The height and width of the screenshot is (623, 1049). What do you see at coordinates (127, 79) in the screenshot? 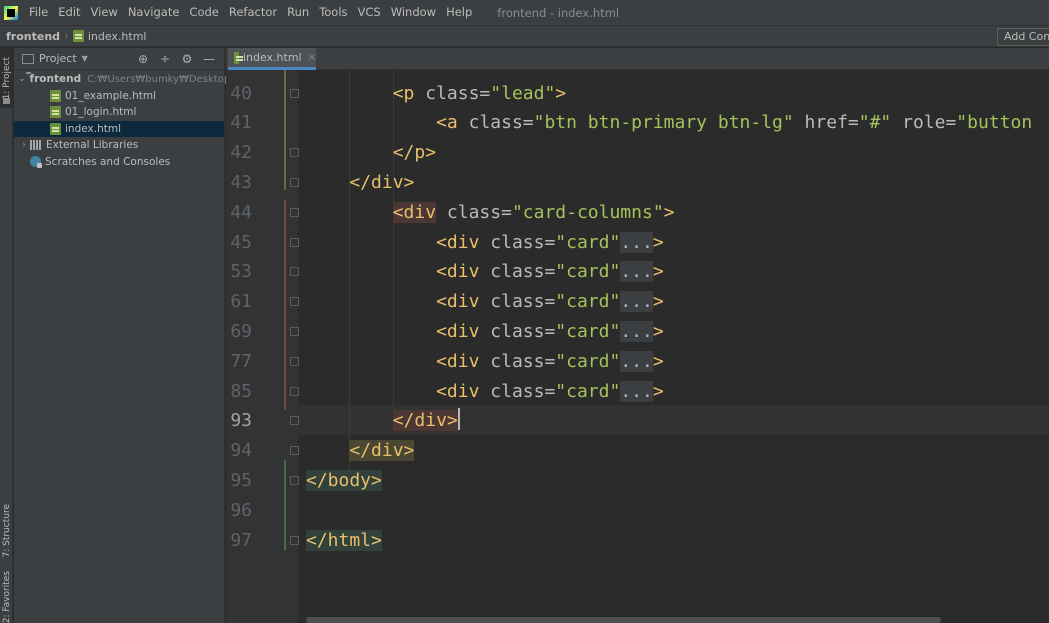
I see `tree-item-frontend: ⌄ frontend C:₩Users₩bumky₩Desktop₩` at bounding box center [127, 79].